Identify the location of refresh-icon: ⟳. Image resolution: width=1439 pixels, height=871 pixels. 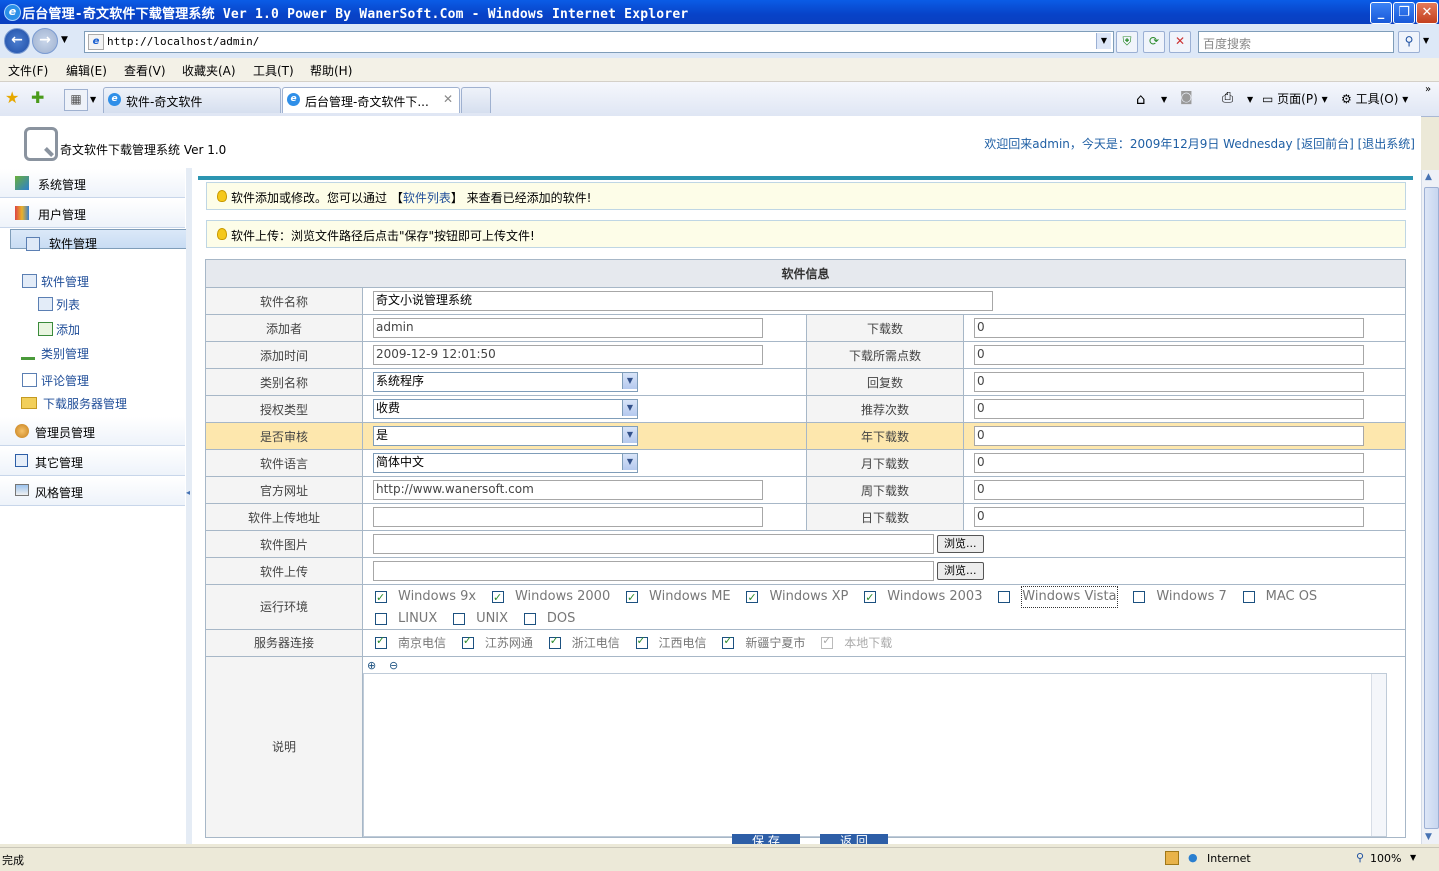
(1154, 42).